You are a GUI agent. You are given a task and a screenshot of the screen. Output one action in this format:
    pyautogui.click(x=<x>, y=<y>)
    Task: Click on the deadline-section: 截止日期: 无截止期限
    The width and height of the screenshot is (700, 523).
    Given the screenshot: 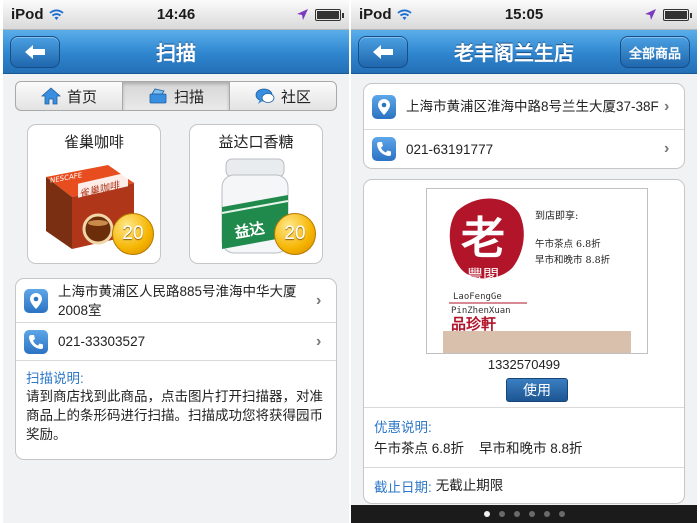 What is the action you would take?
    pyautogui.click(x=524, y=485)
    